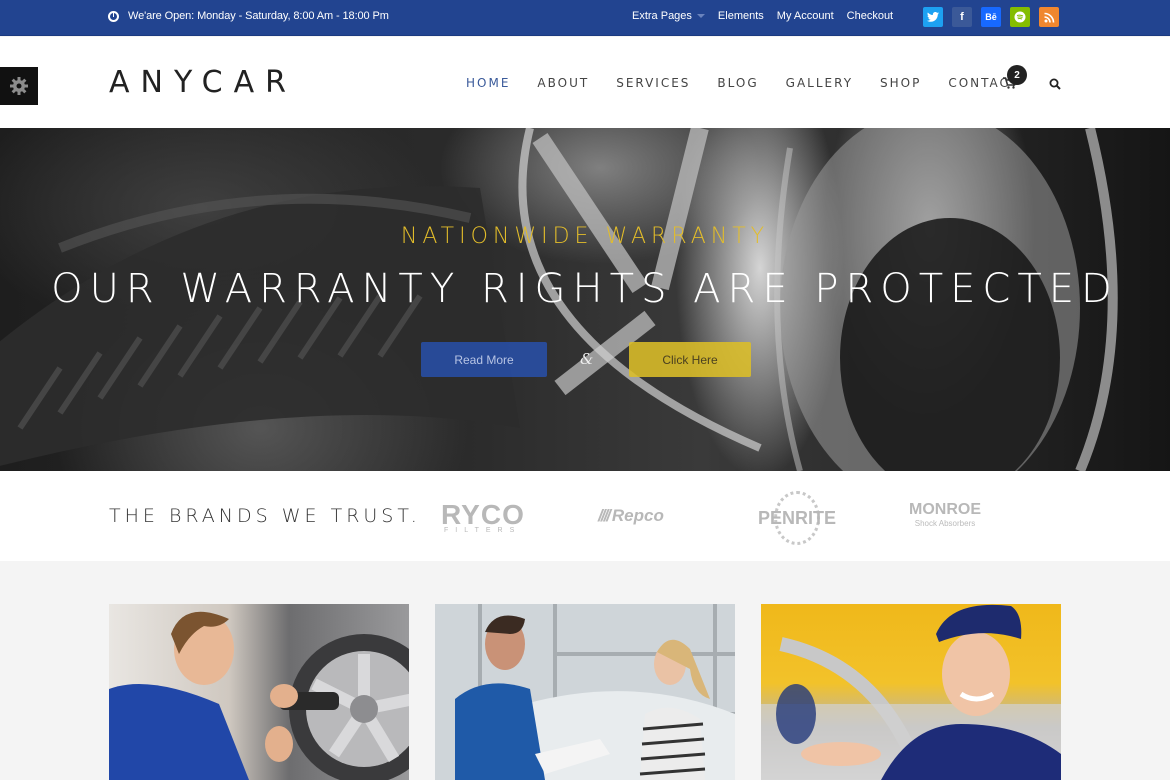  Describe the element at coordinates (604, 515) in the screenshot. I see `repco-stripes-icon: ////` at that location.